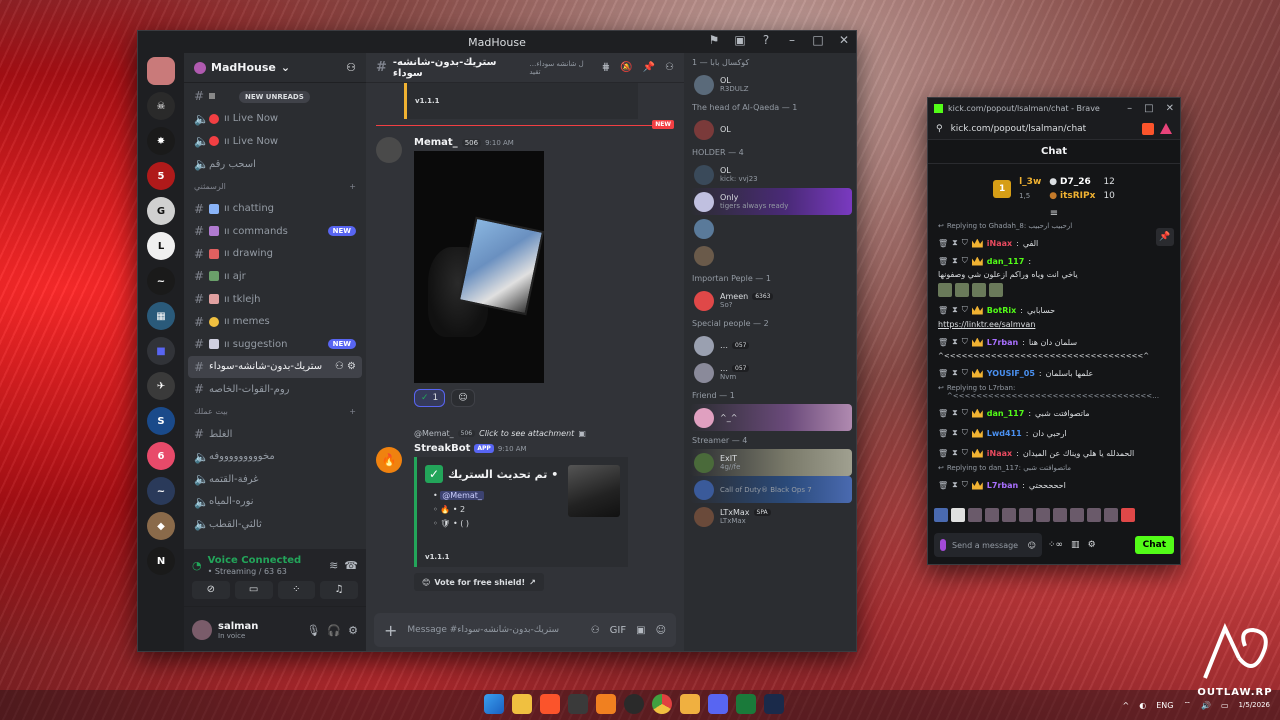  What do you see at coordinates (275, 344) in the screenshot?
I see `channel-item: # ıı suggestion NEW` at bounding box center [275, 344].